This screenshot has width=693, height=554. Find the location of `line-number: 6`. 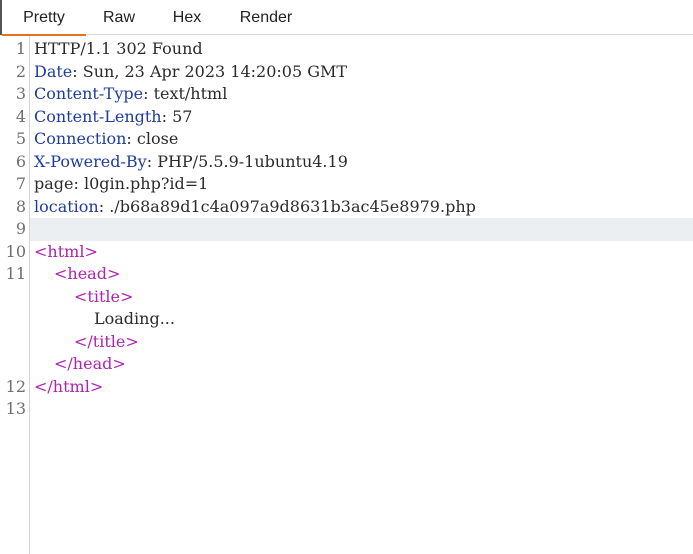

line-number: 6 is located at coordinates (20, 161).